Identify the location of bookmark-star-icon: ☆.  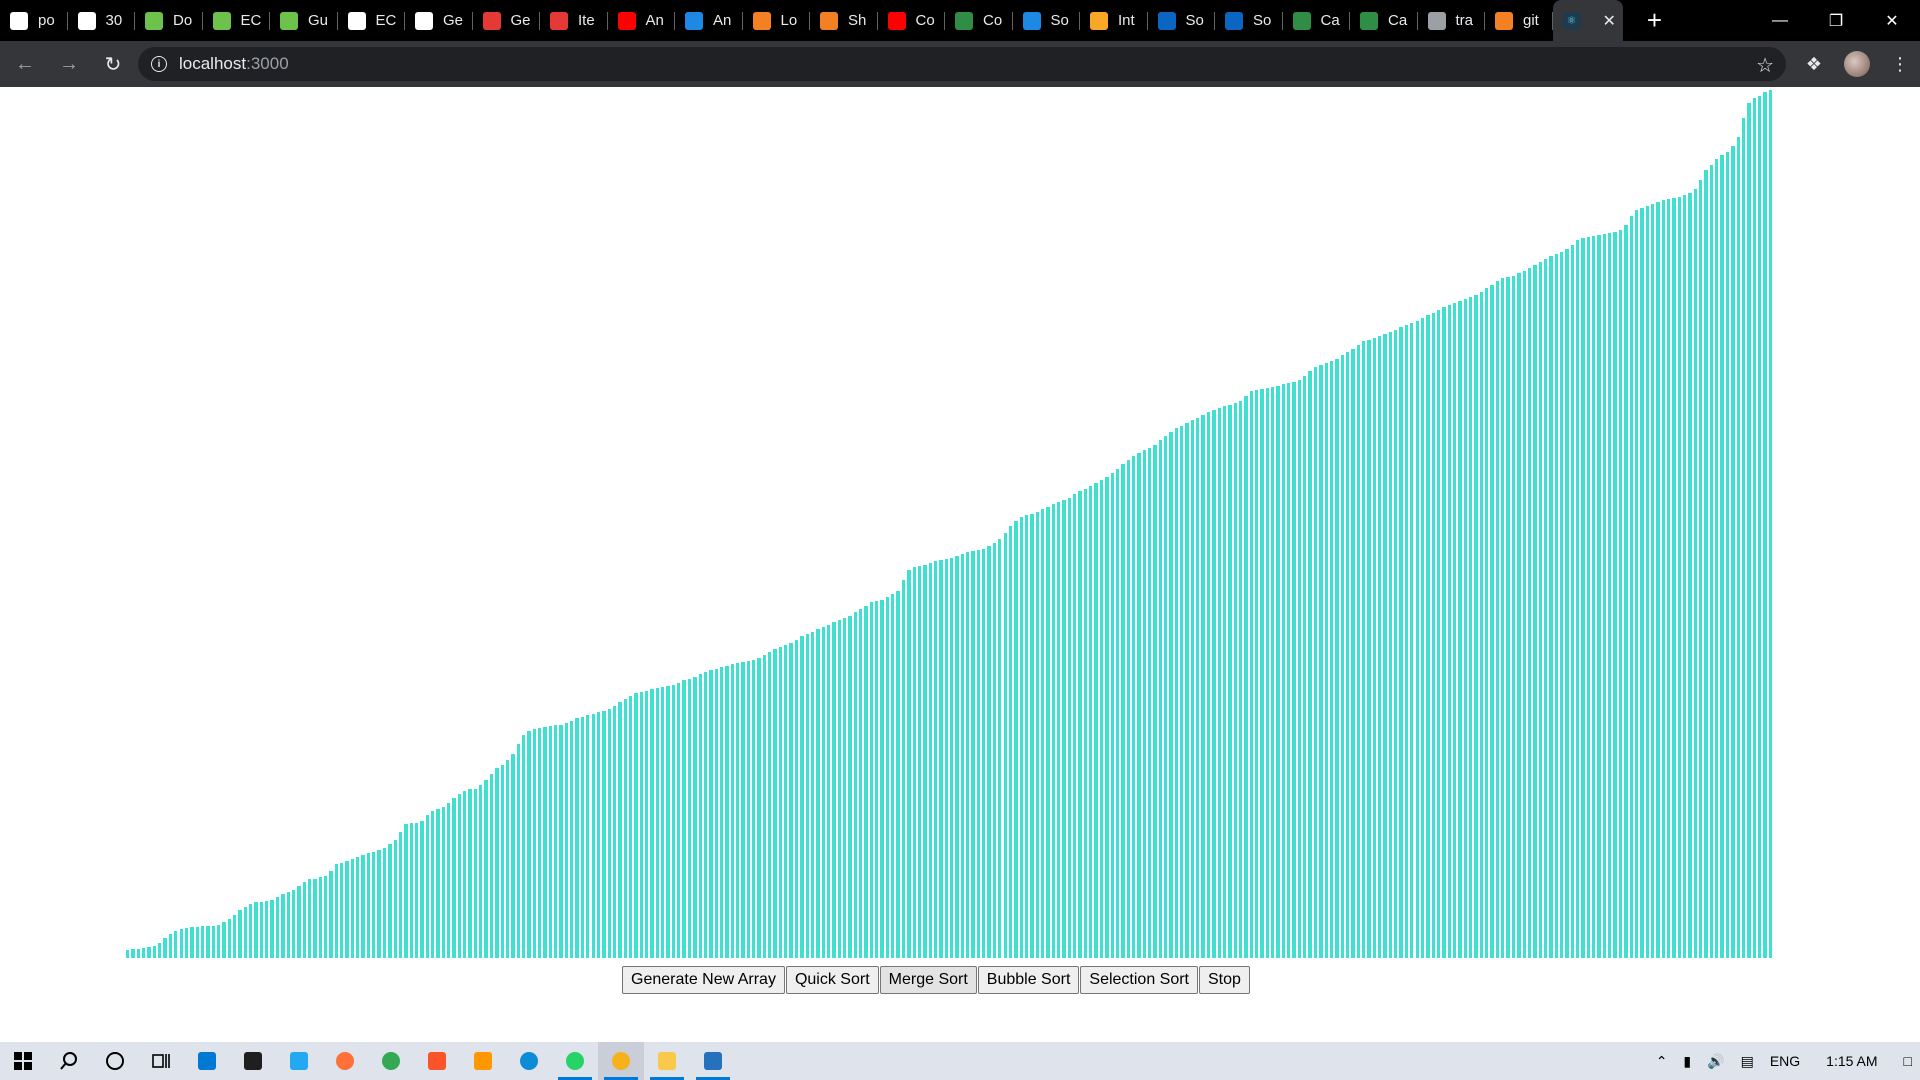
(1765, 65).